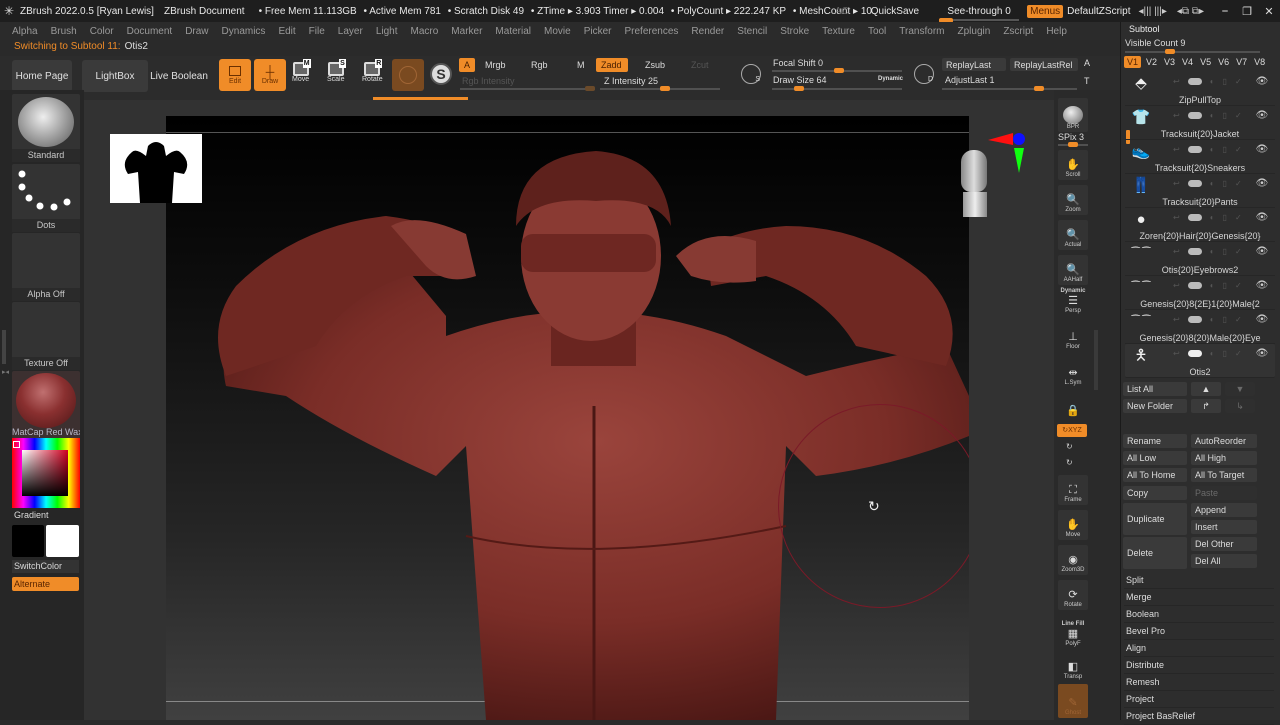  Describe the element at coordinates (1224, 458) in the screenshot. I see `all-high-button: All High` at that location.